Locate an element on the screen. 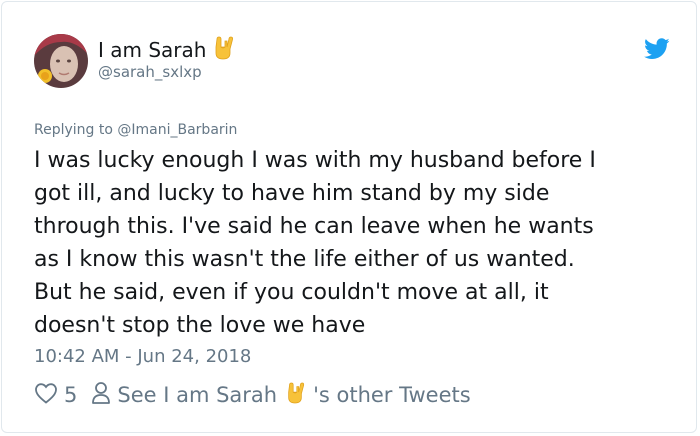 The height and width of the screenshot is (436, 700). author-display-name: I am Sarah is located at coordinates (152, 50).